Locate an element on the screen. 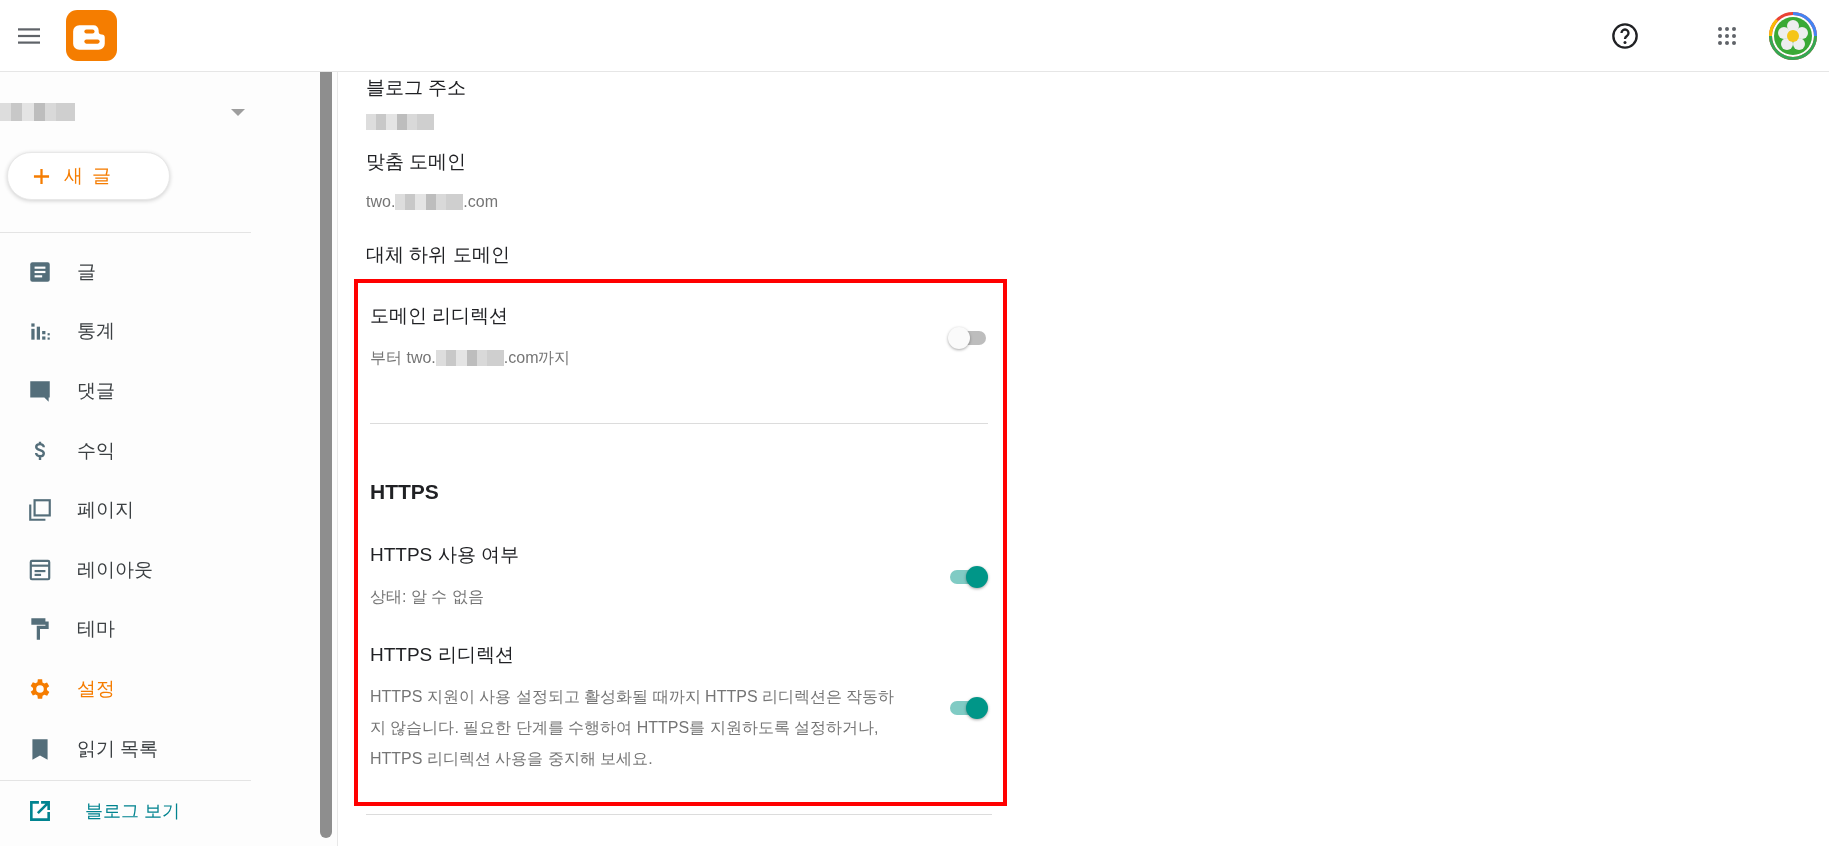  nav-item: 댓글 is located at coordinates (125, 391).